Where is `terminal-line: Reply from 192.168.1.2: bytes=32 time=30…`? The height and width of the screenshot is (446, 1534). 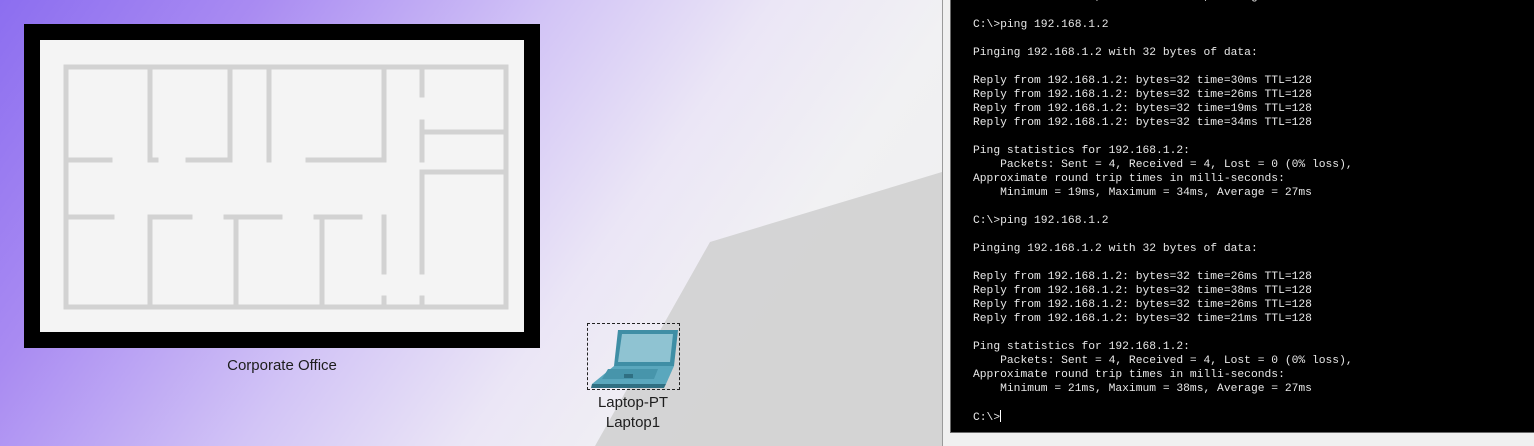 terminal-line: Reply from 192.168.1.2: bytes=32 time=30… is located at coordinates (1142, 81).